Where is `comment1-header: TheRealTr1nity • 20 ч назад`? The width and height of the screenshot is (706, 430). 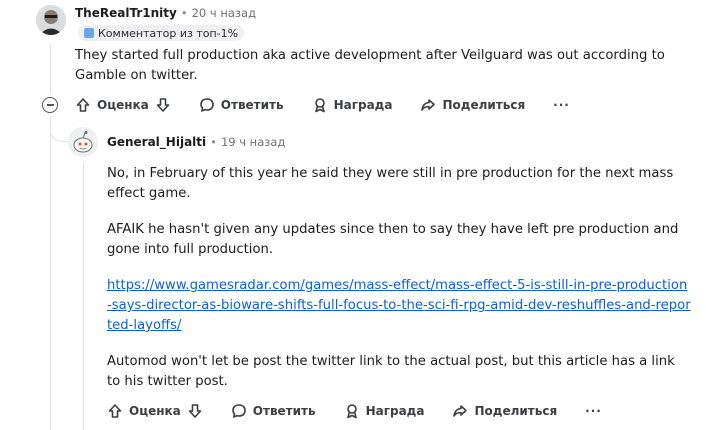 comment1-header: TheRealTr1nity • 20 ч назад is located at coordinates (165, 13).